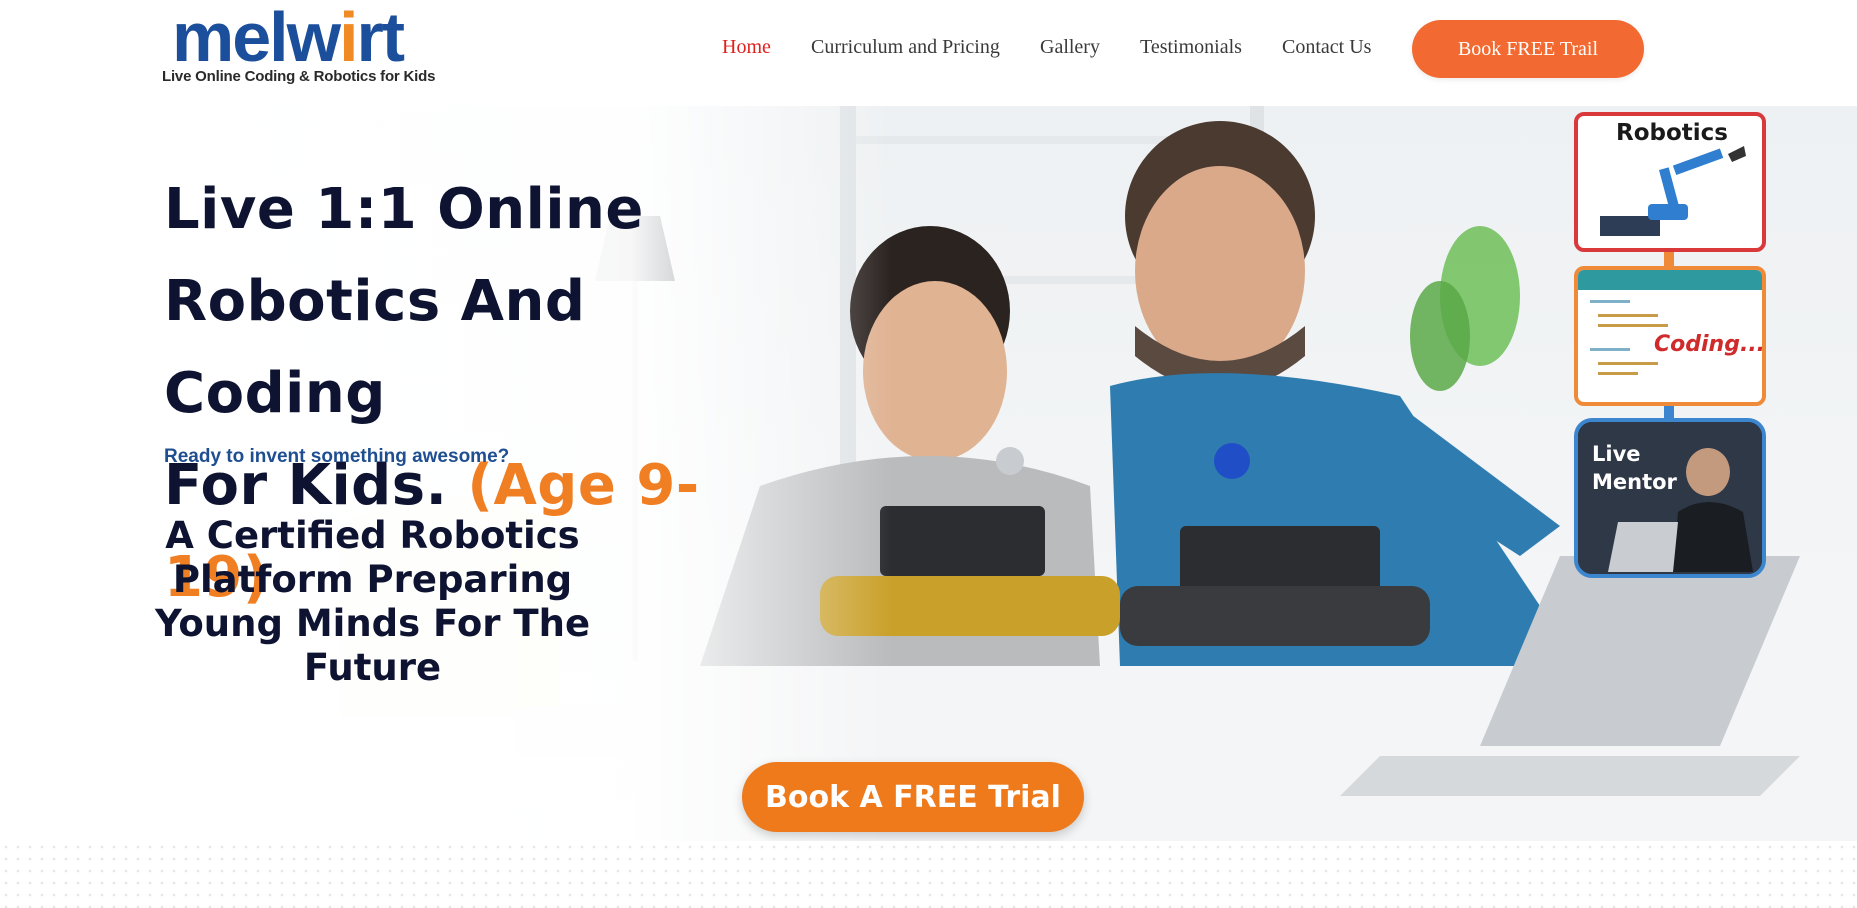 Image resolution: width=1857 pixels, height=908 pixels. What do you see at coordinates (1070, 47) in the screenshot?
I see `nav-item-gallery: Gallery` at bounding box center [1070, 47].